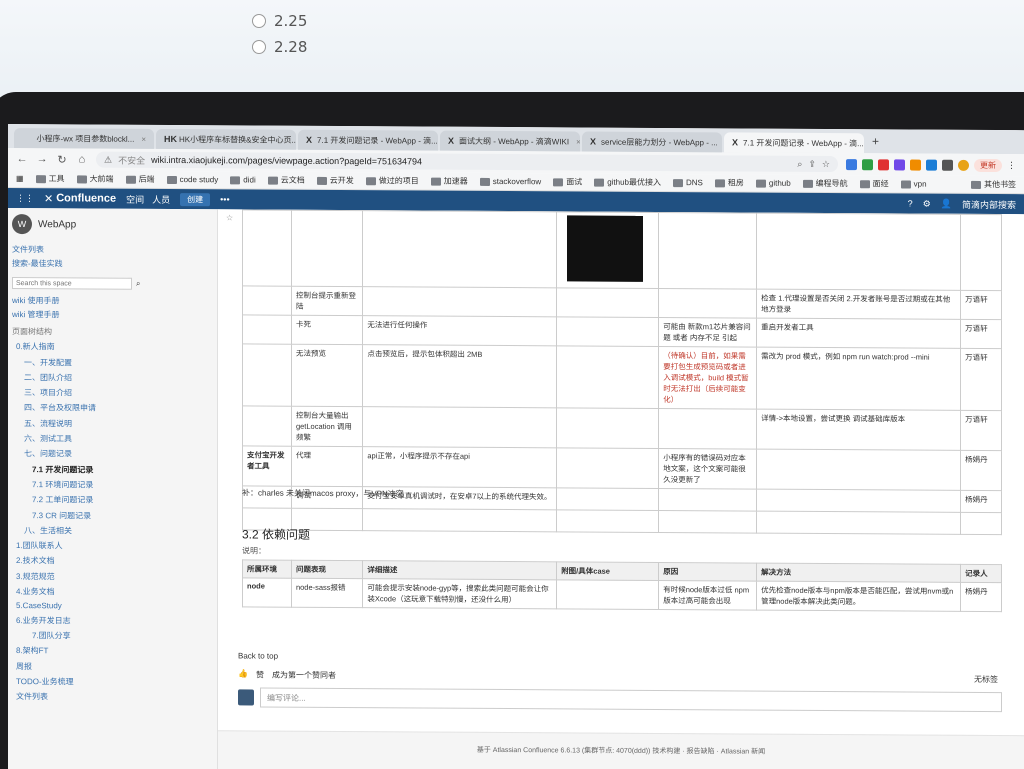 This screenshot has height=769, width=1024. What do you see at coordinates (910, 203) in the screenshot?
I see `help-icon: ?` at bounding box center [910, 203].